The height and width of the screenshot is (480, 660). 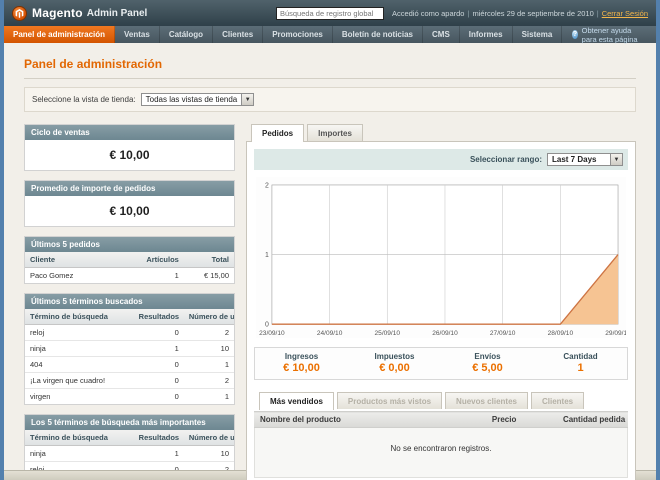 What do you see at coordinates (575, 34) in the screenshot?
I see `help-icon: ?` at bounding box center [575, 34].